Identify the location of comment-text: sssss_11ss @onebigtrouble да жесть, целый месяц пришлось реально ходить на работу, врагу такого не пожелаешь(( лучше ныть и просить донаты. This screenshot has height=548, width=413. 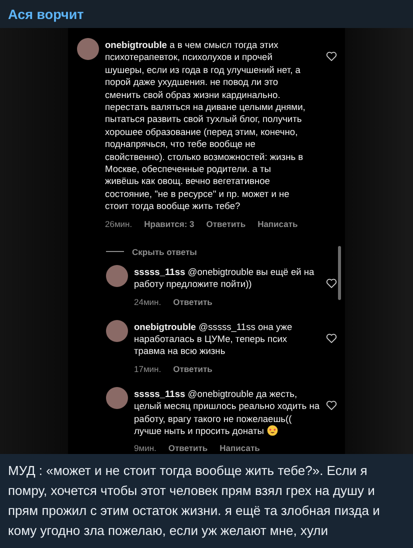
(227, 413).